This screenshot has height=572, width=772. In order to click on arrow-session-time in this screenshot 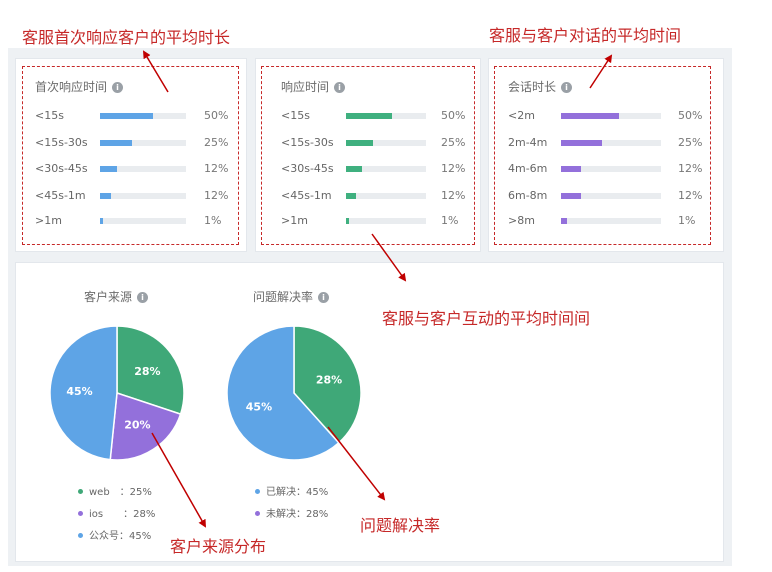, I will do `click(601, 71)`.